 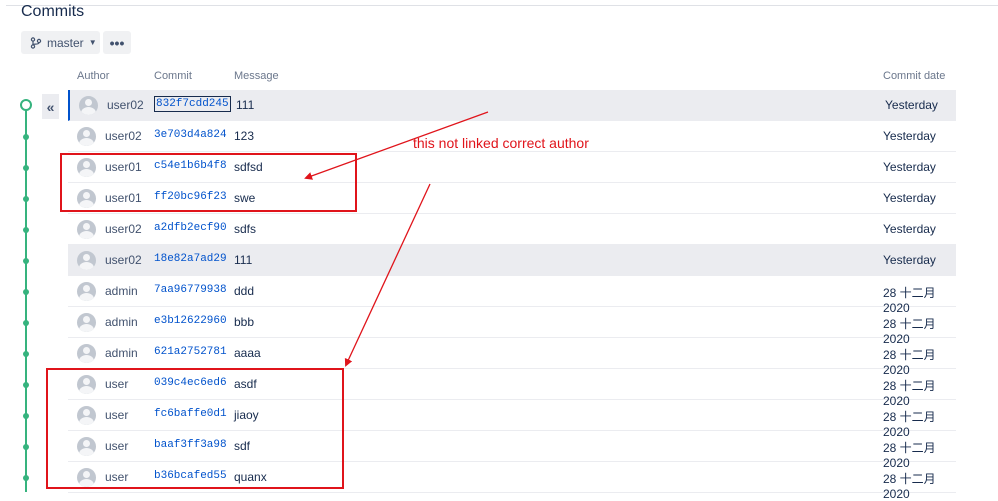 What do you see at coordinates (195, 428) in the screenshot?
I see `annotation-box-user` at bounding box center [195, 428].